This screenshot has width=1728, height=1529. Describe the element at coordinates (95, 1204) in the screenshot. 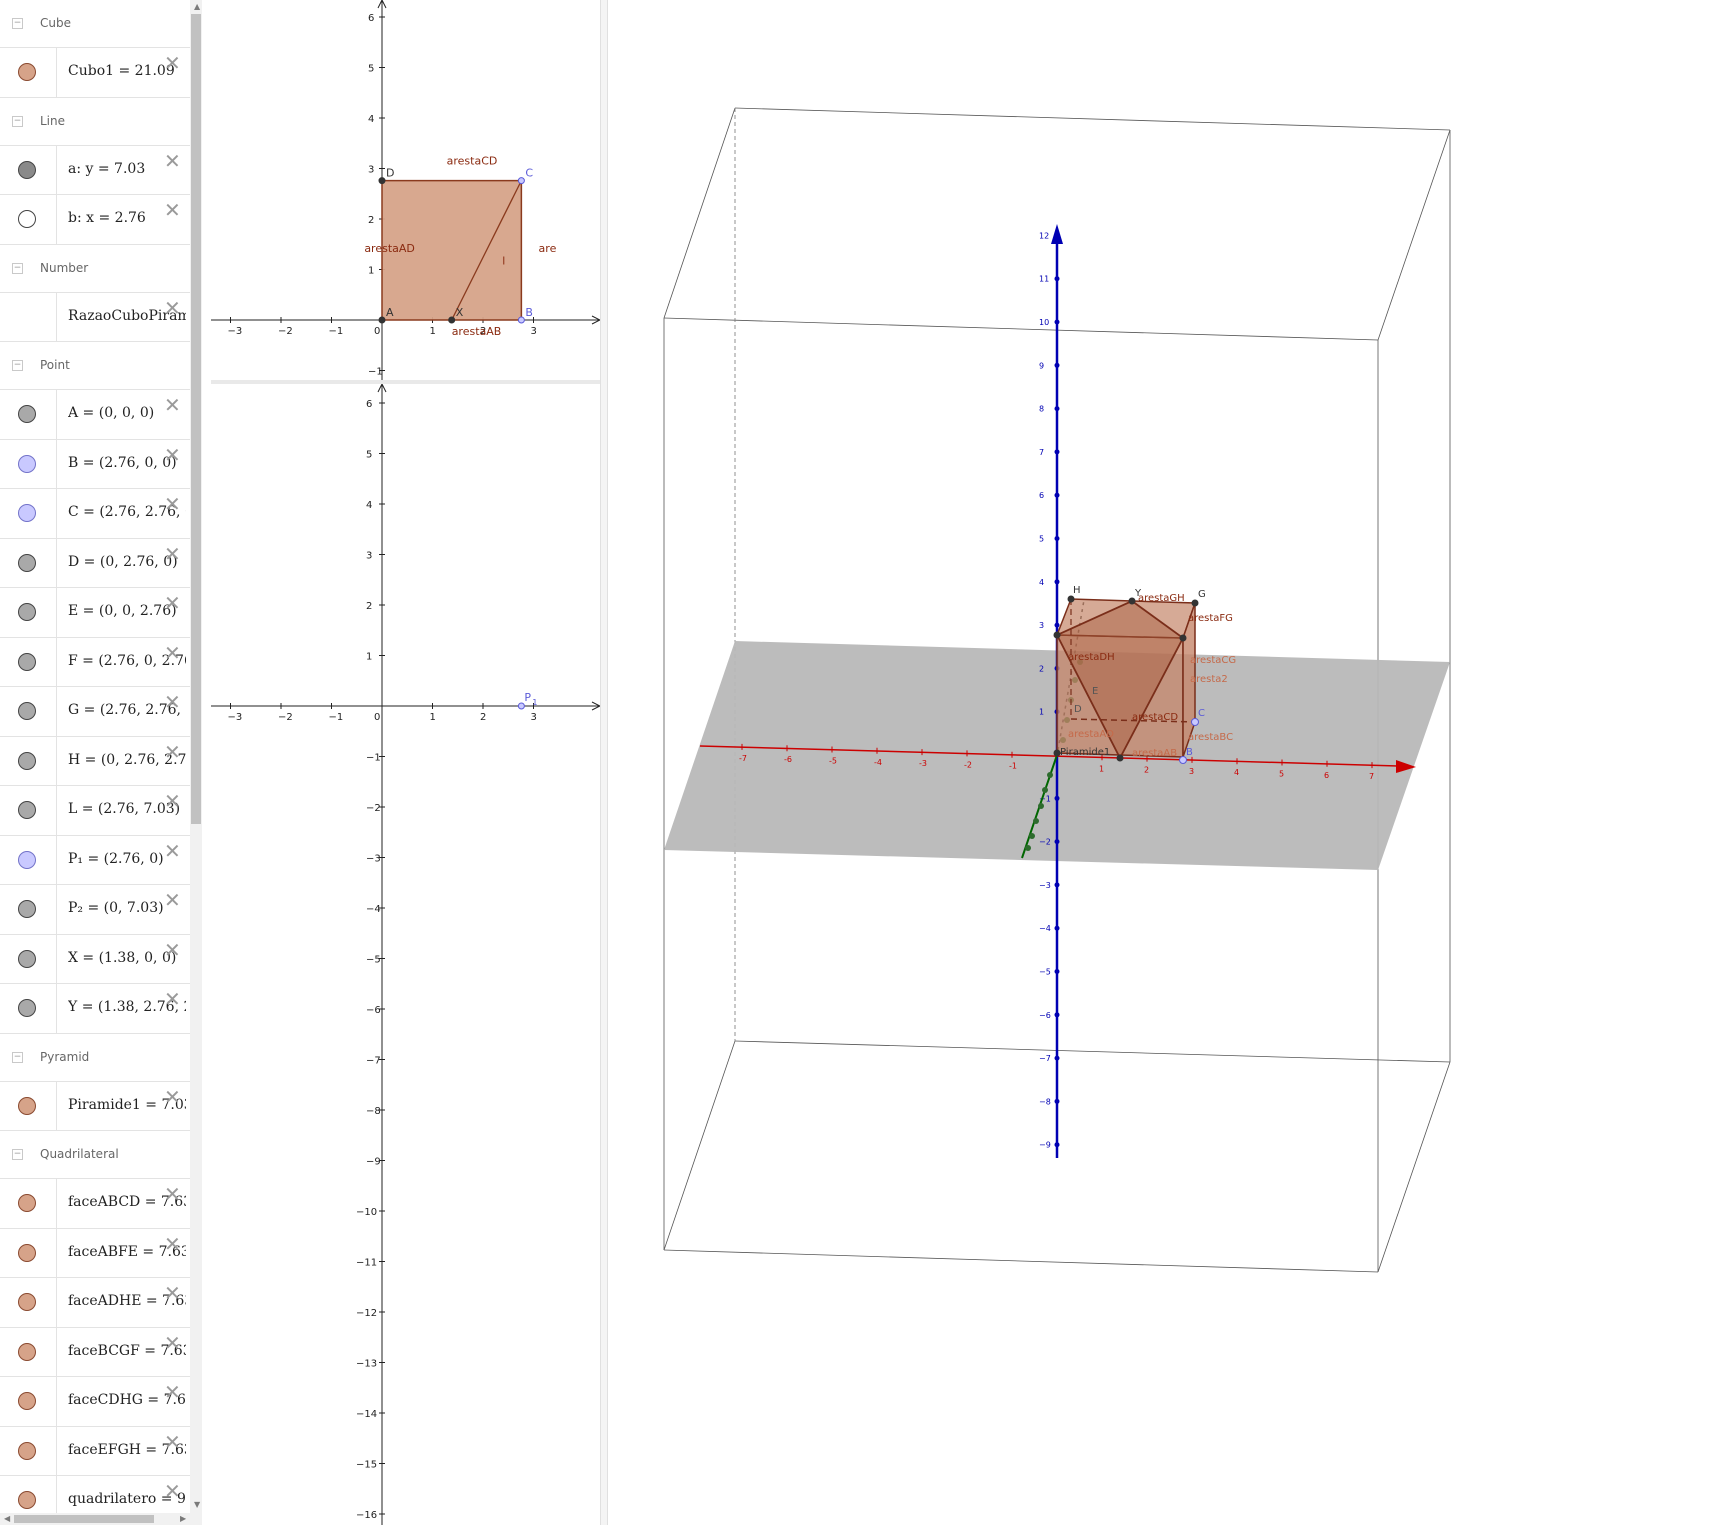

I see `algebra-item: faceABCD = 7.63 ✕` at that location.